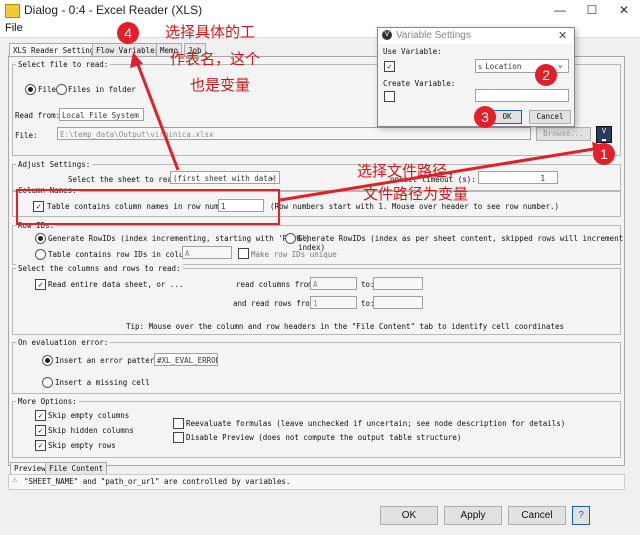 The width and height of the screenshot is (640, 535). What do you see at coordinates (604, 154) in the screenshot?
I see `step-badge-1: 1` at bounding box center [604, 154].